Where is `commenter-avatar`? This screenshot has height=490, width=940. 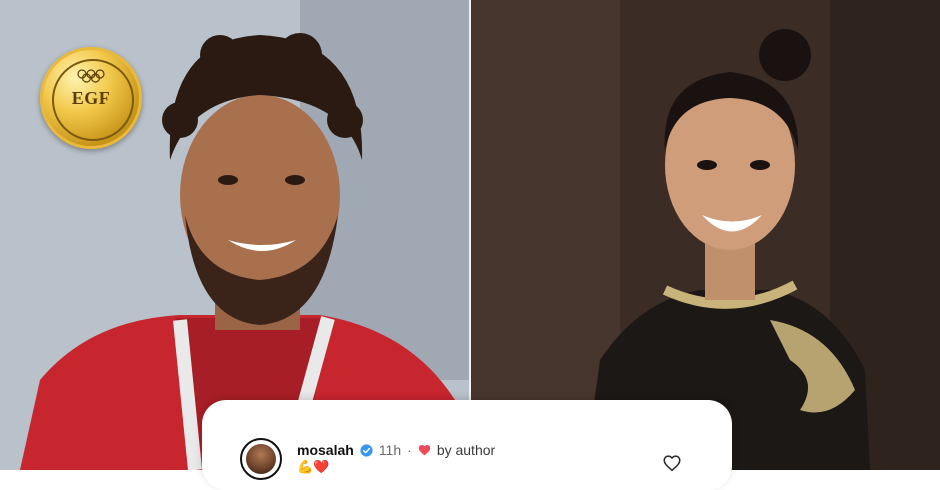 commenter-avatar is located at coordinates (261, 459).